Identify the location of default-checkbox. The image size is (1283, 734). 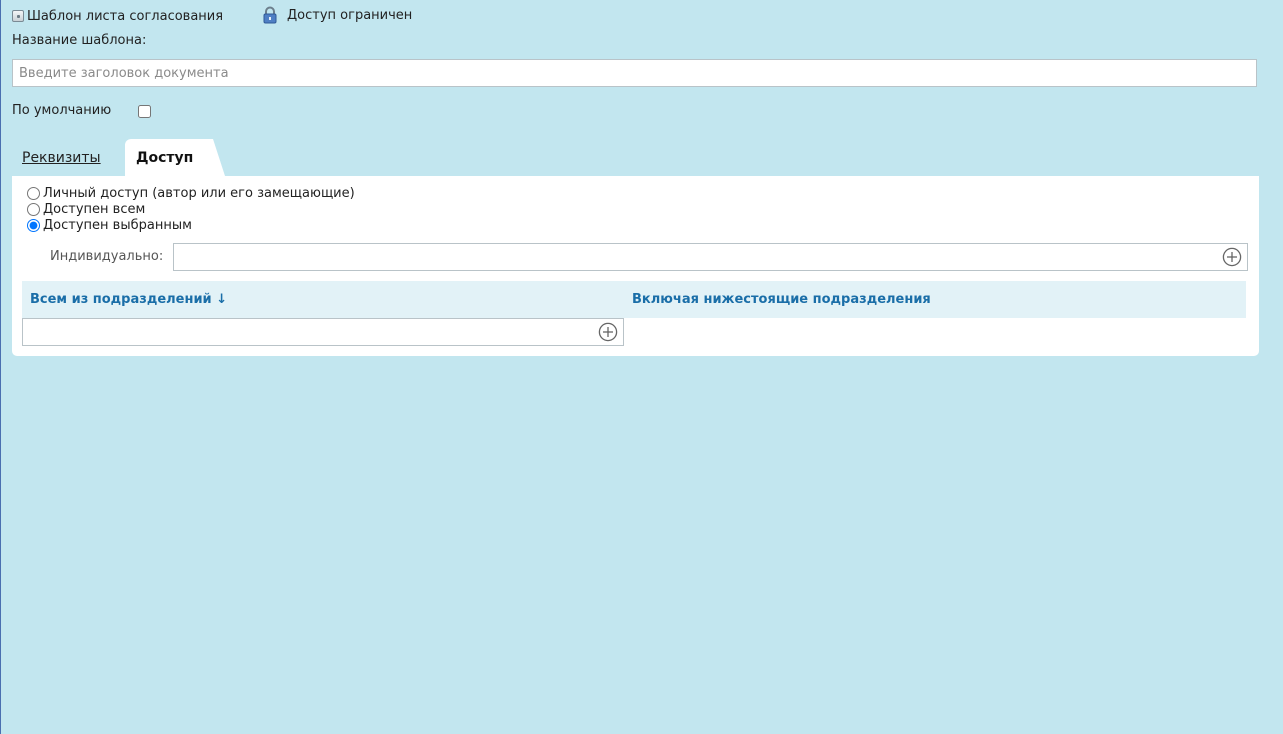
(144, 111).